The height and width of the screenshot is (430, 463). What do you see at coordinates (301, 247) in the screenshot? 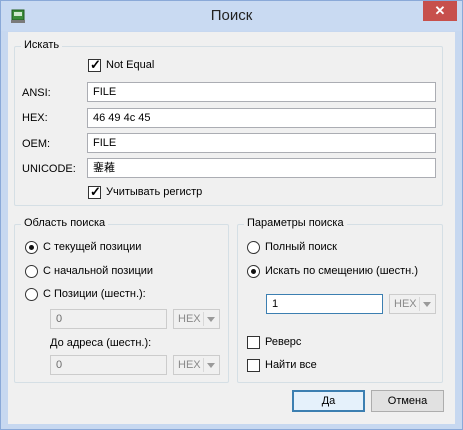
I see `radio-full-search-label: Полный поиск` at bounding box center [301, 247].